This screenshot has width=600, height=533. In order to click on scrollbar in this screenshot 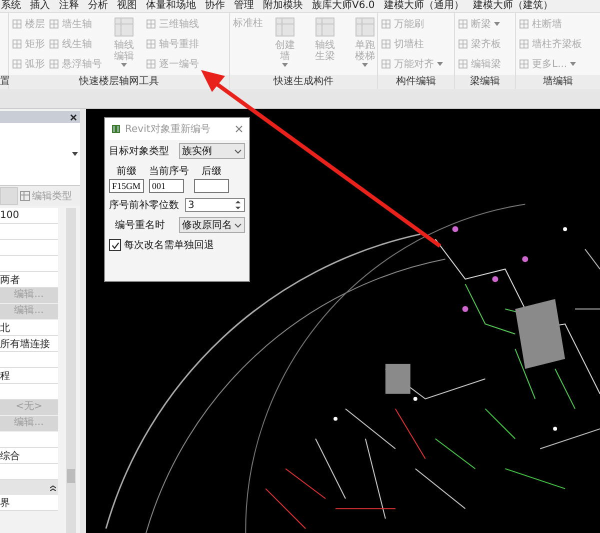, I will do `click(71, 370)`.